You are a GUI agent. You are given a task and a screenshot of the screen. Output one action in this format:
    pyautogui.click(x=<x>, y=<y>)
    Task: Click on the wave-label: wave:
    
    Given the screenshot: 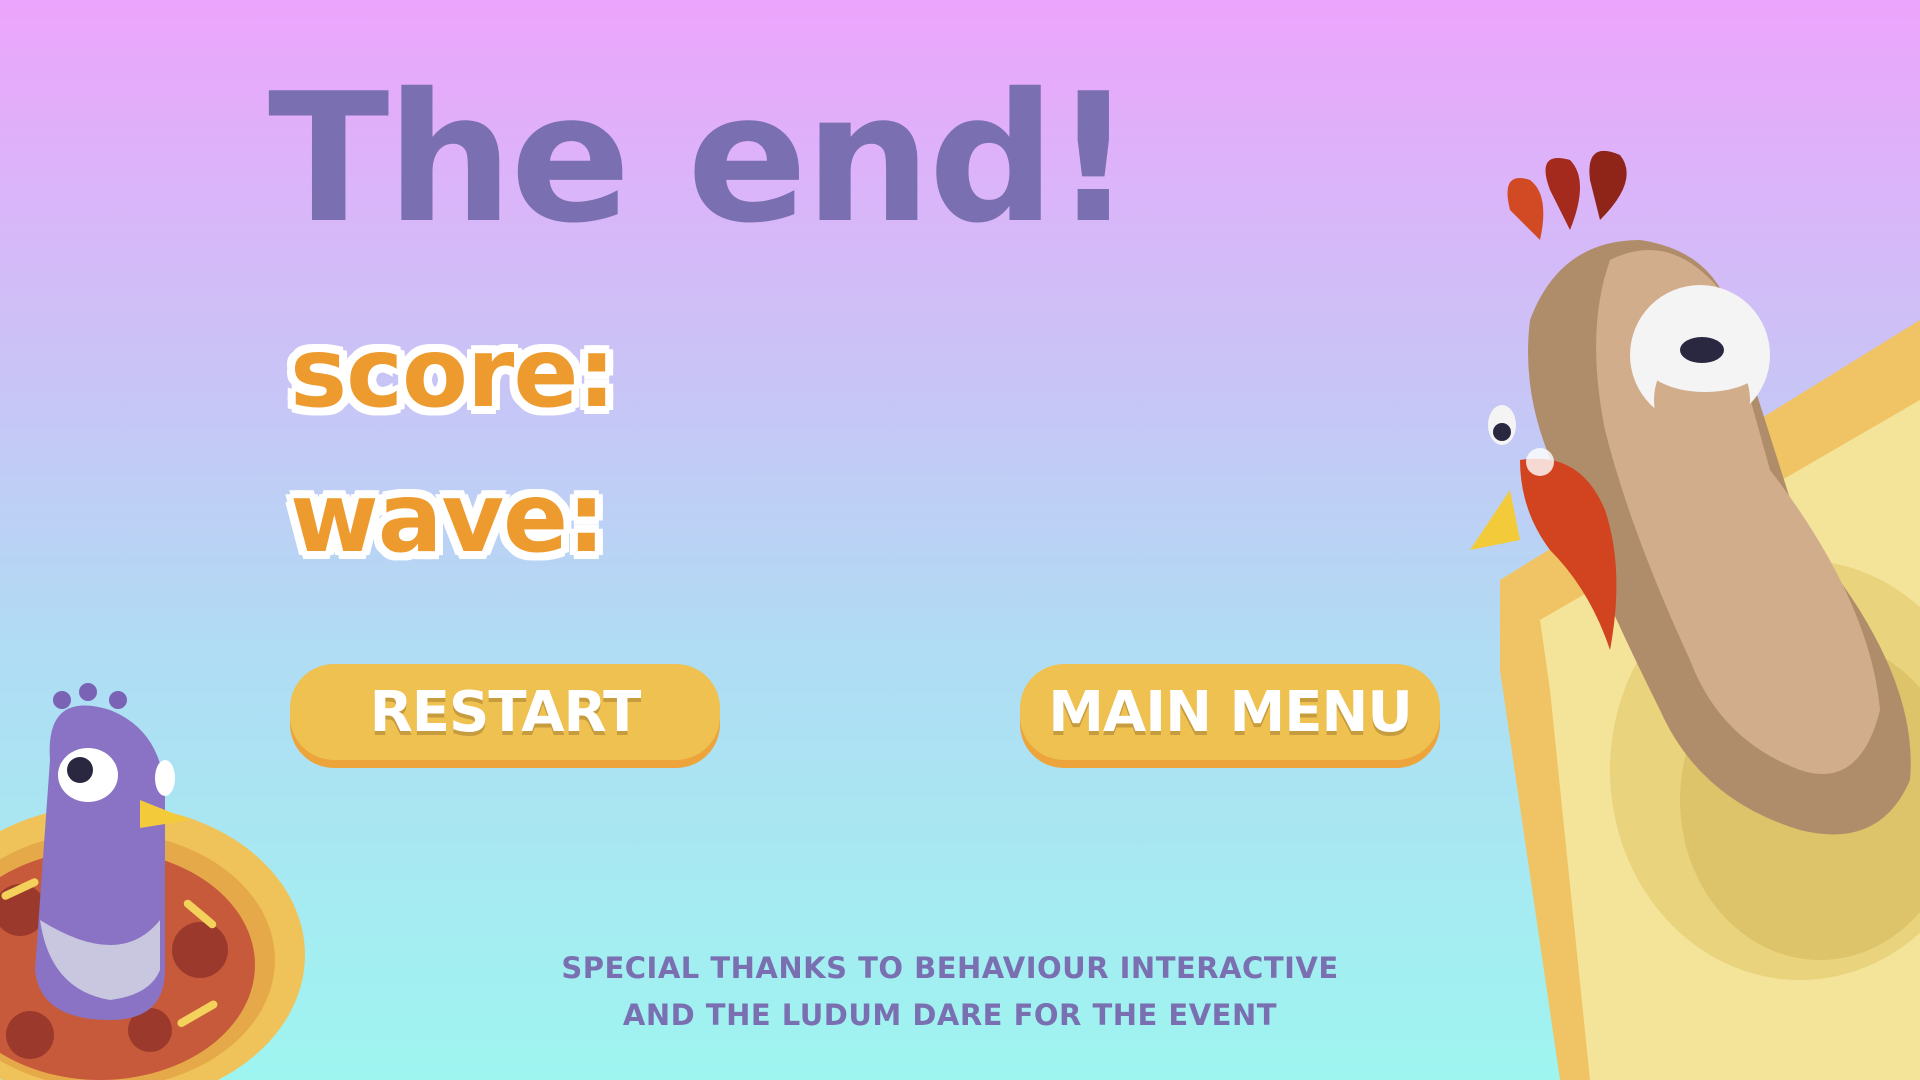 What is the action you would take?
    pyautogui.click(x=448, y=518)
    